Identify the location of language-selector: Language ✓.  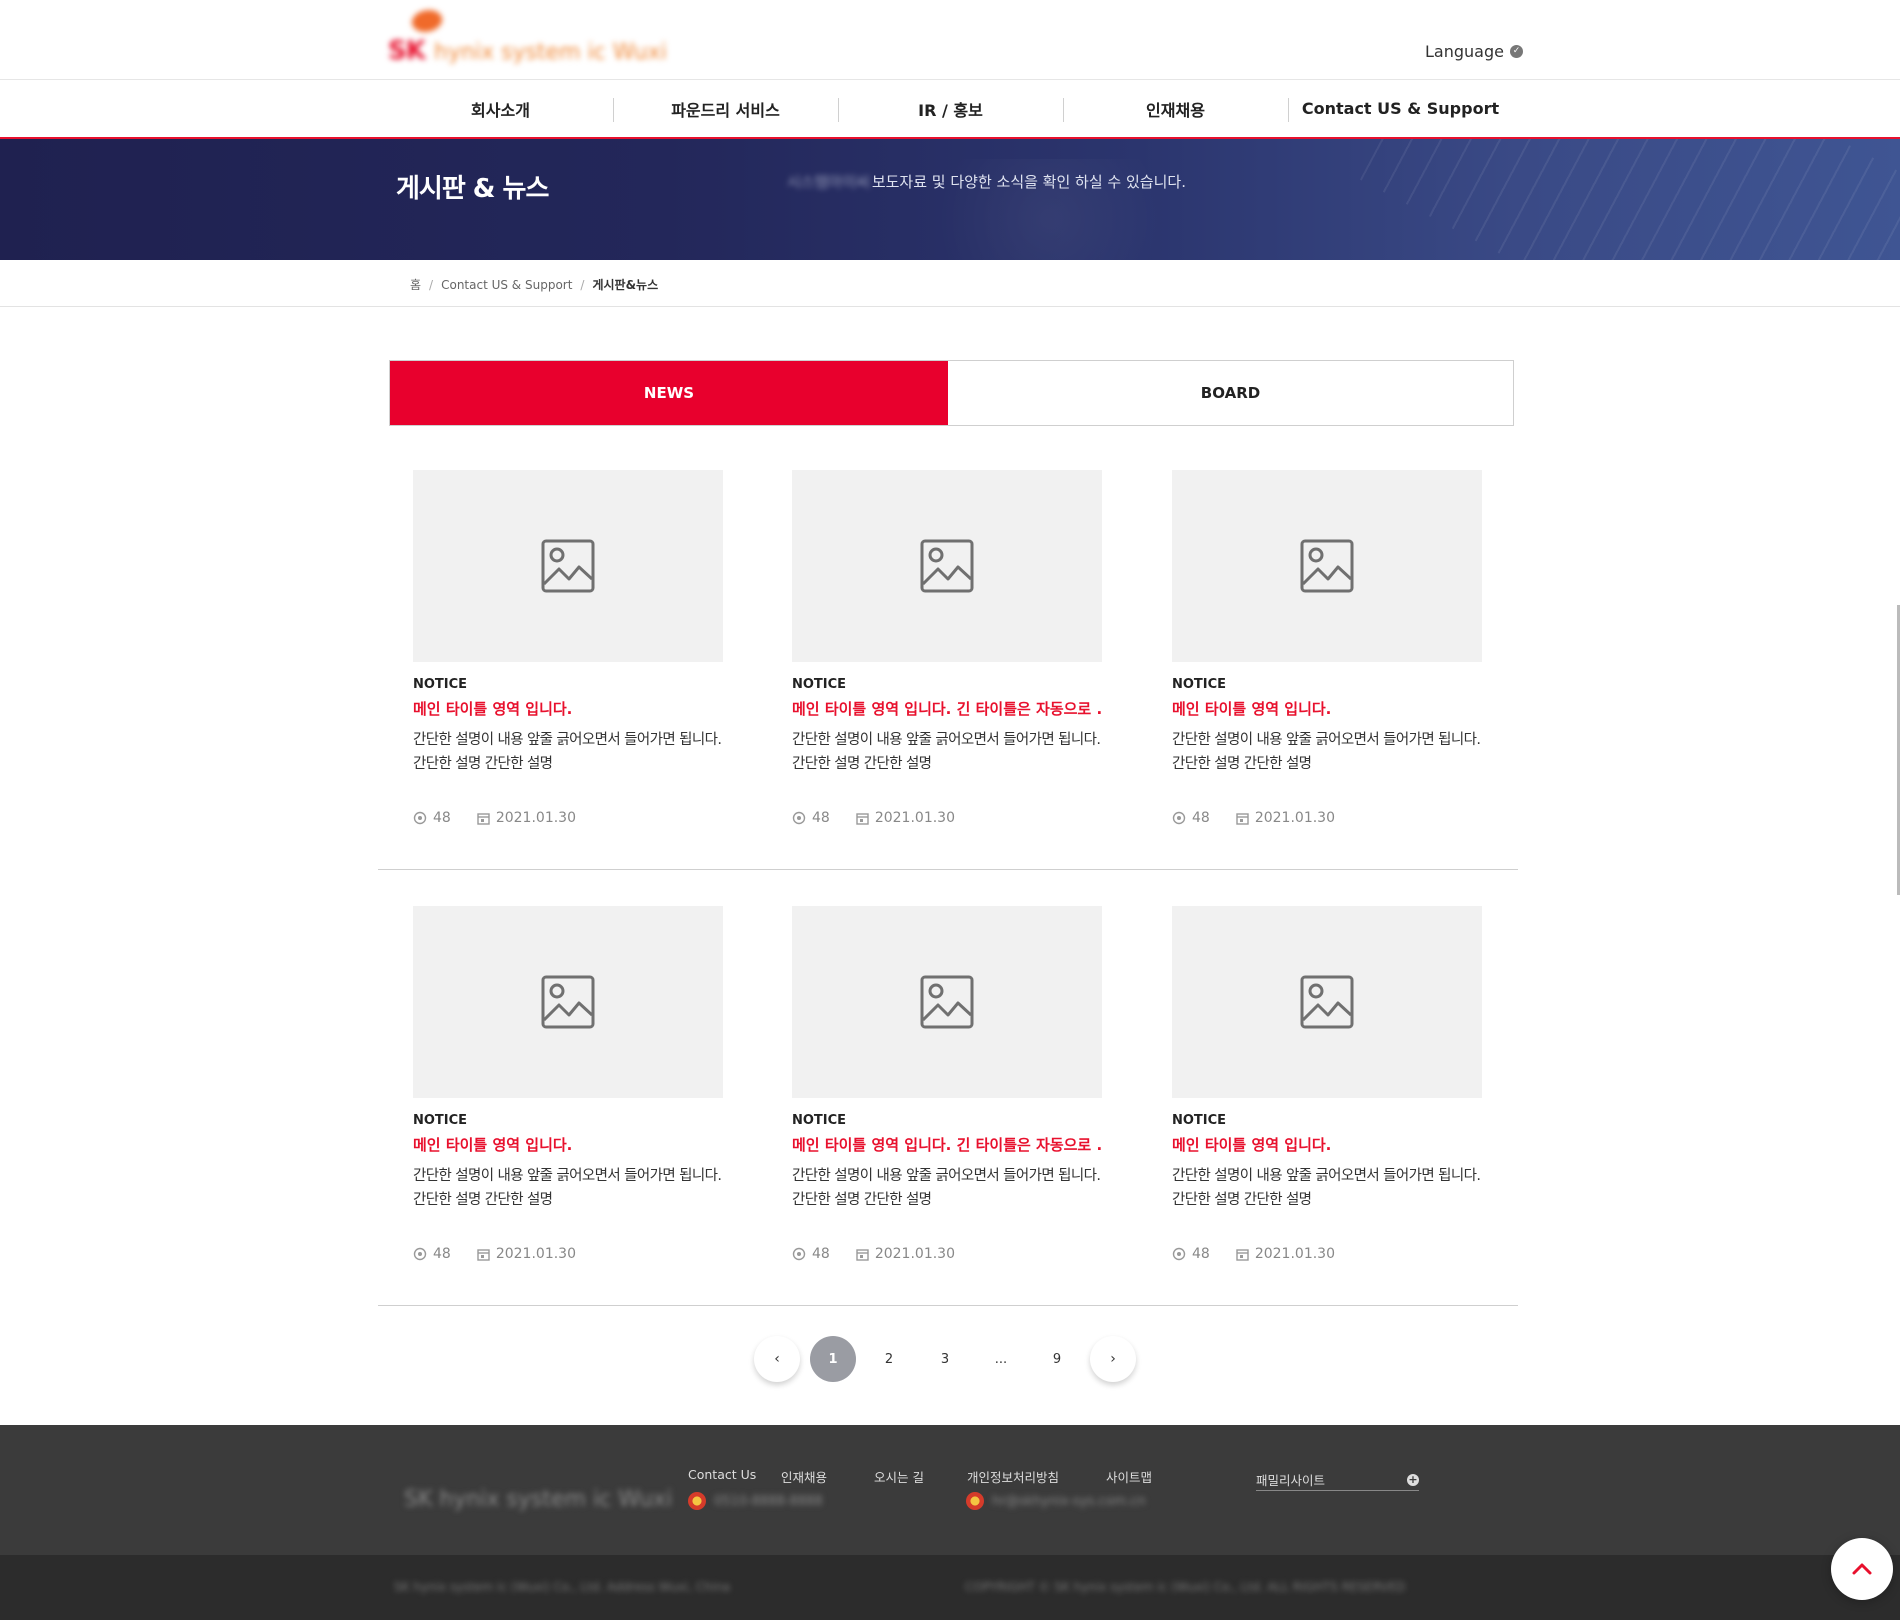
(1474, 51).